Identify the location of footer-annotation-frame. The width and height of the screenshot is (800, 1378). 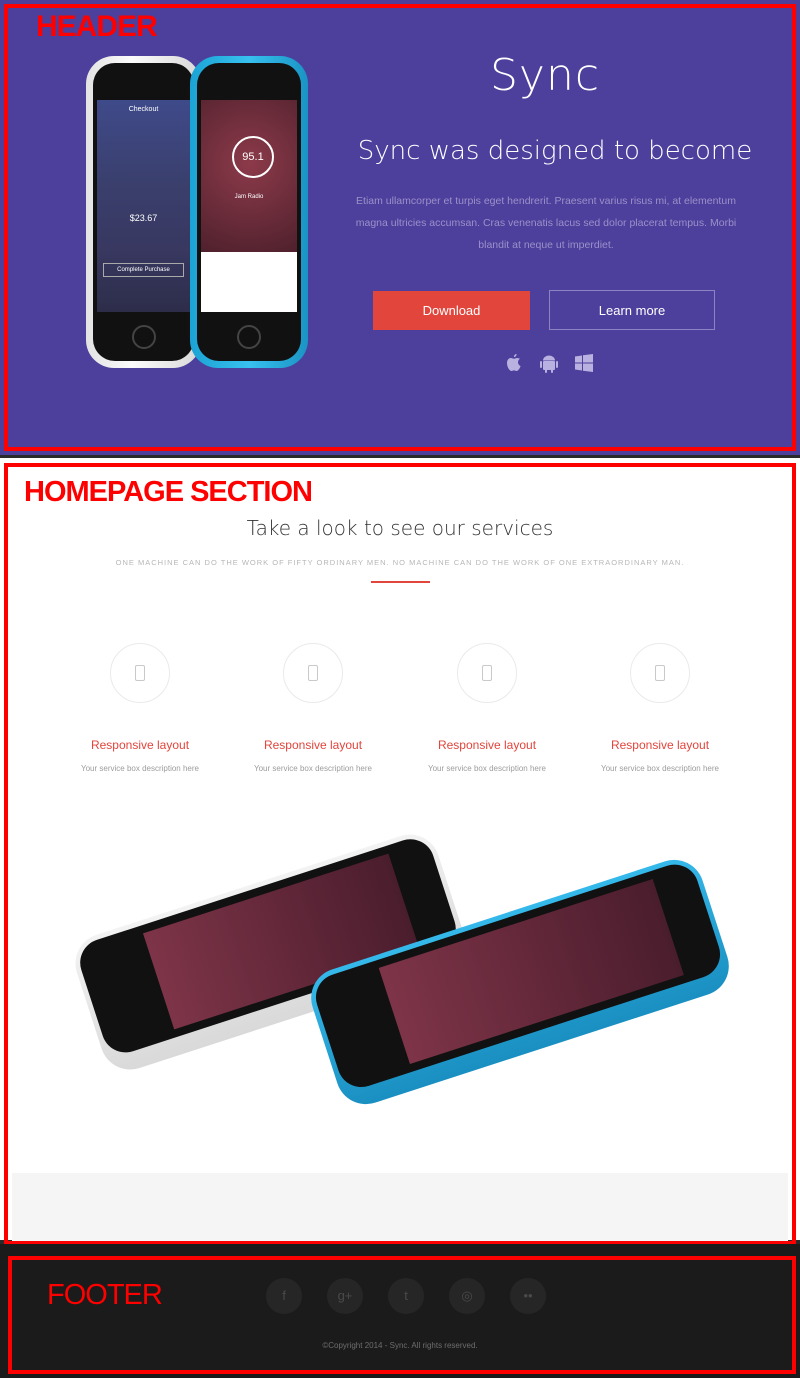
(402, 1315).